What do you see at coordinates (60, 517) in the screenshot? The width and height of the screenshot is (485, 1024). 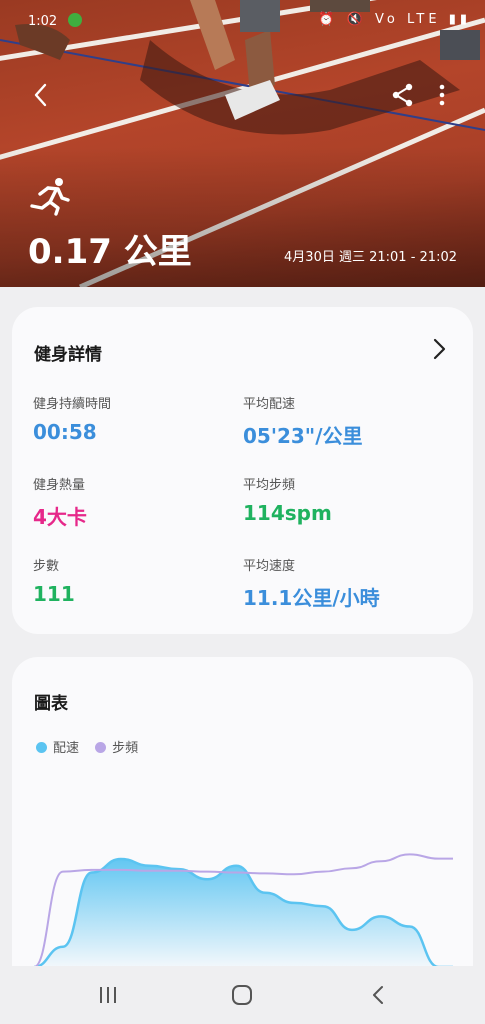 I see `metric-value: 4大卡` at bounding box center [60, 517].